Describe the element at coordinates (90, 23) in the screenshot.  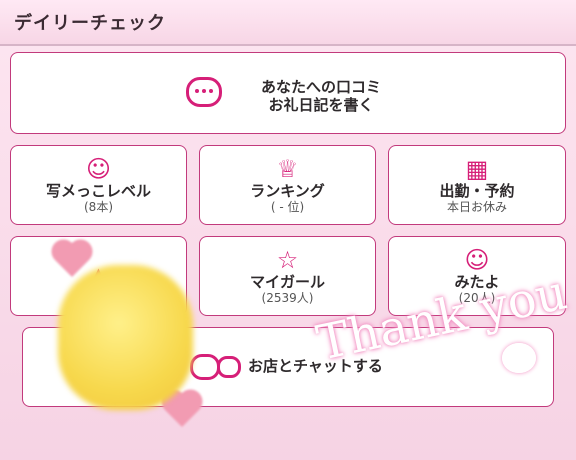
I see `page-title: デイリーチェック` at that location.